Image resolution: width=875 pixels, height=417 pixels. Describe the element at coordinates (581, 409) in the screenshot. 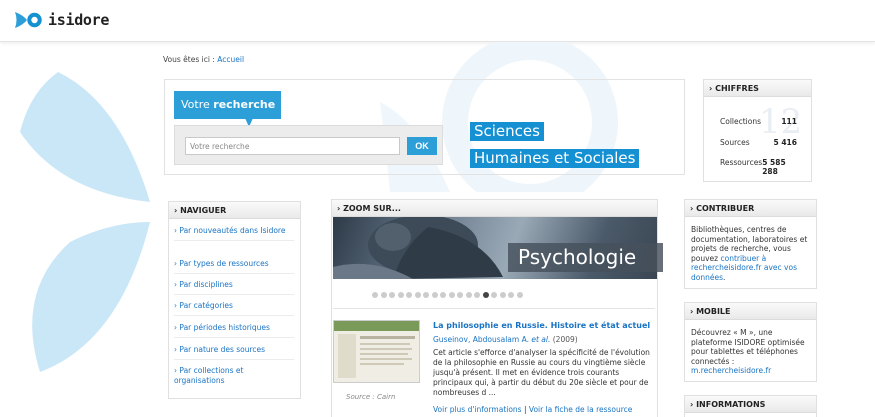

I see `resource-sheet-link: Voir la fiche de la ressource` at that location.